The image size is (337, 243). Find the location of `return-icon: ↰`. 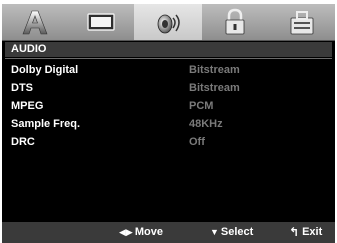

return-icon: ↰ is located at coordinates (294, 232).